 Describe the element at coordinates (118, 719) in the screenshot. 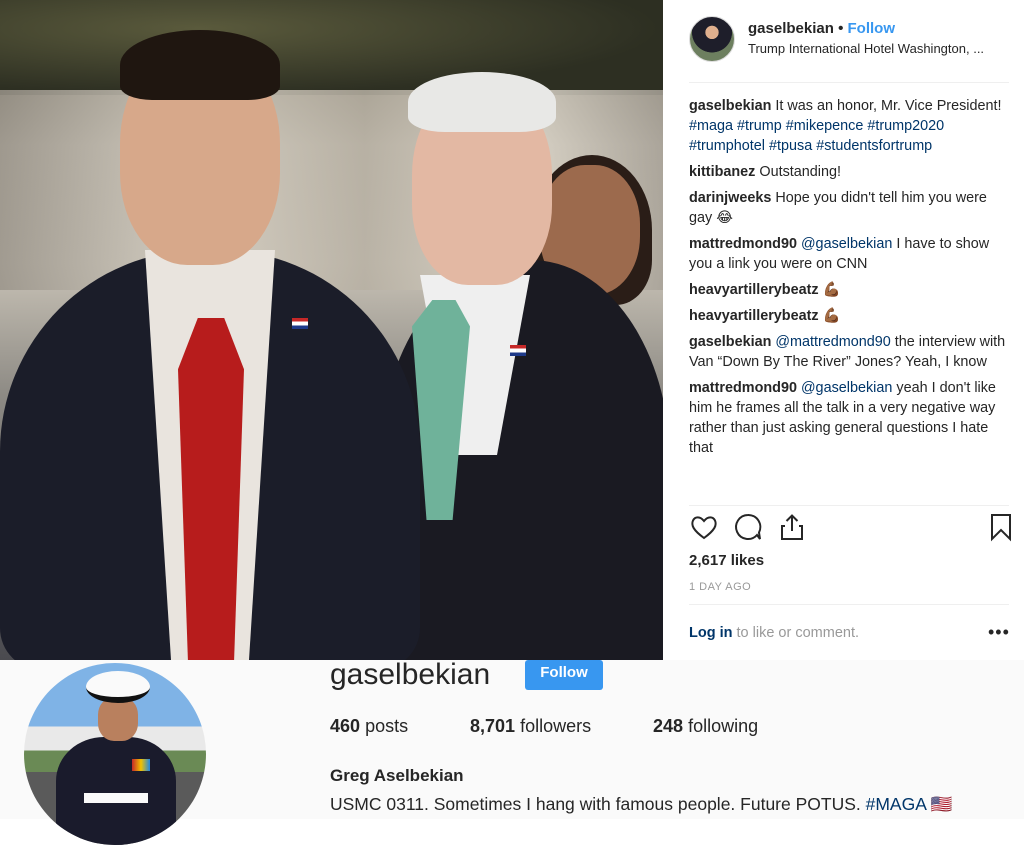

I see `avatar-face` at that location.